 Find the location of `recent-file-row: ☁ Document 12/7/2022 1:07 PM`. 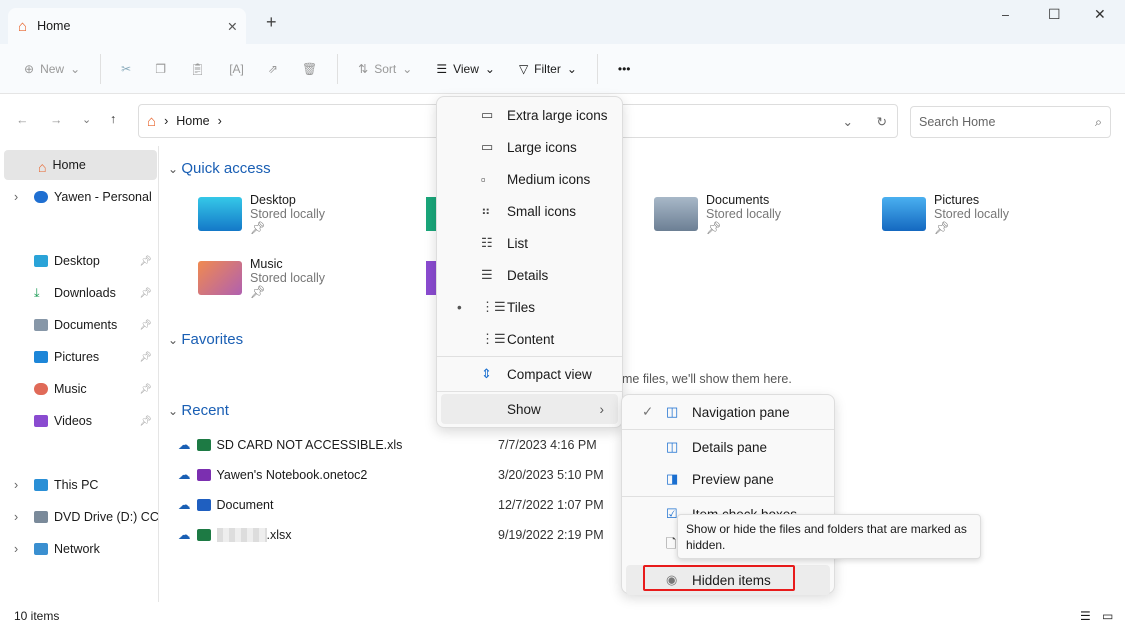

recent-file-row: ☁ Document 12/7/2022 1:07 PM is located at coordinates (398, 505).